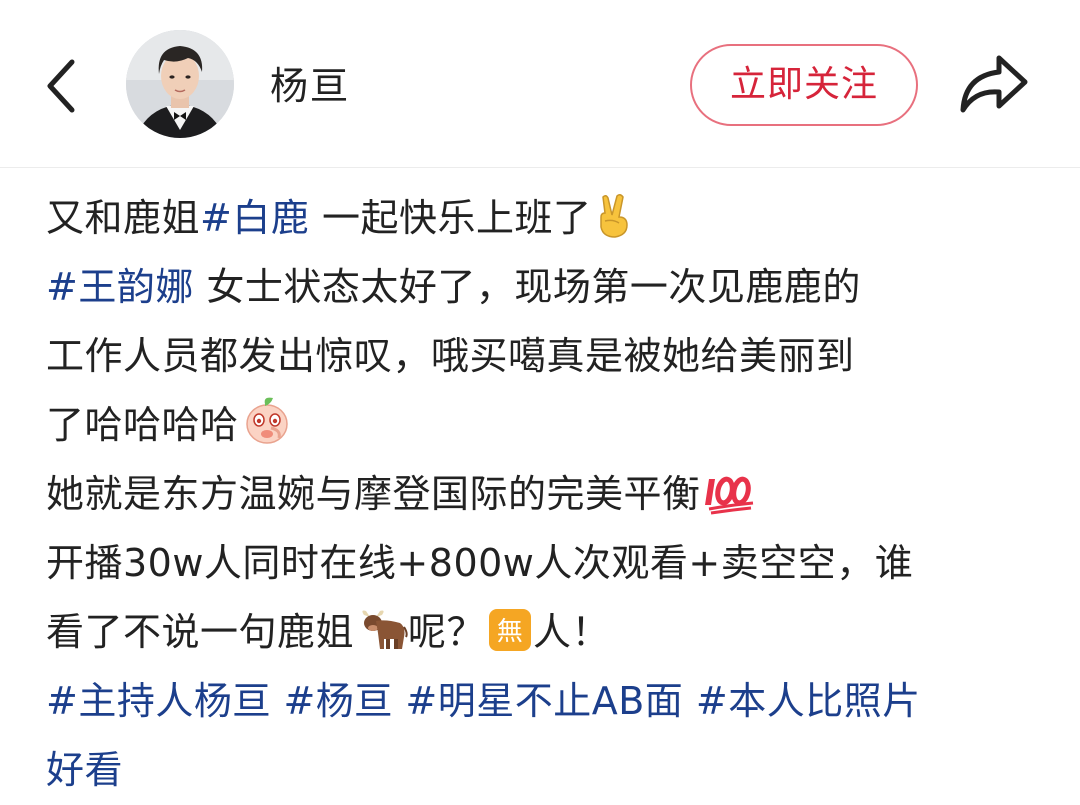 This screenshot has height=805, width=1080. Describe the element at coordinates (120, 287) in the screenshot. I see `hashtag-link: #王韵娜` at that location.